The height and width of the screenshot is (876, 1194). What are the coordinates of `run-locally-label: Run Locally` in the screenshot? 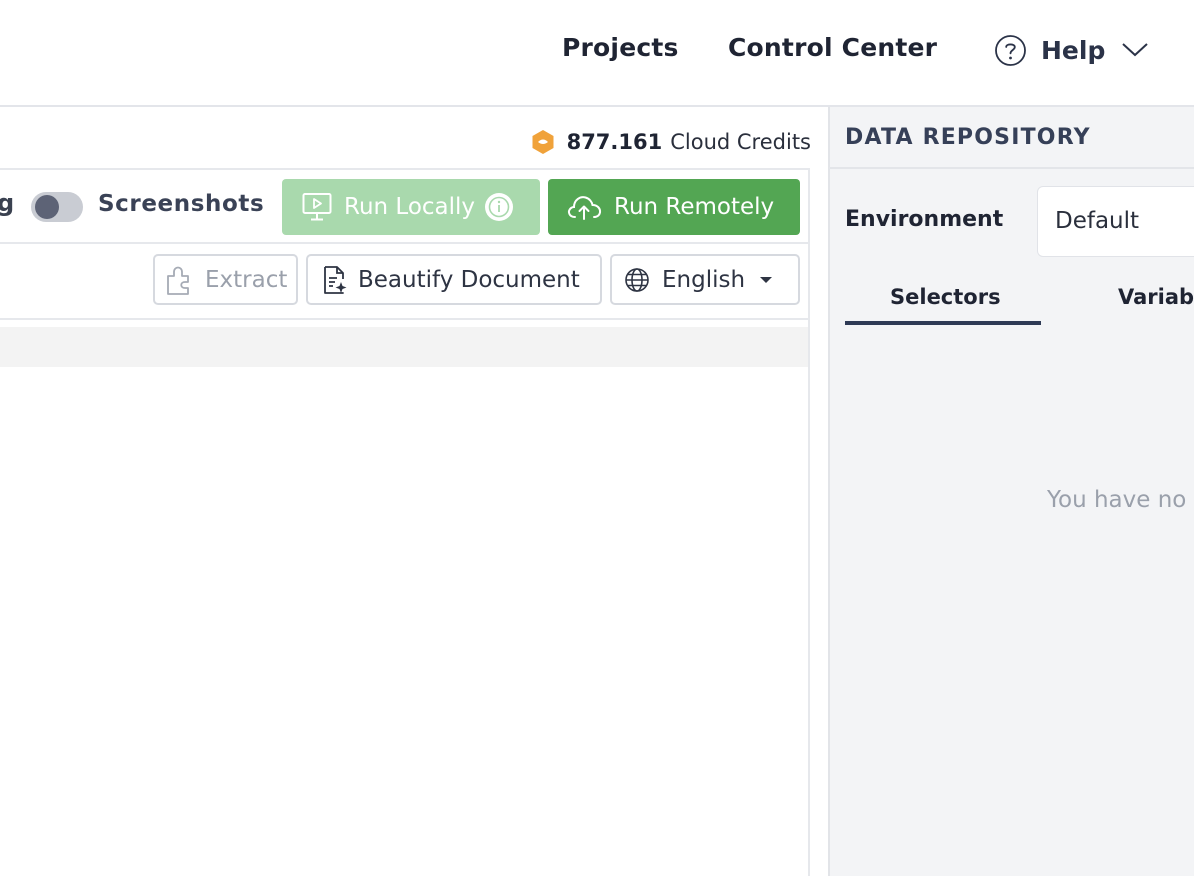 It's located at (410, 207).